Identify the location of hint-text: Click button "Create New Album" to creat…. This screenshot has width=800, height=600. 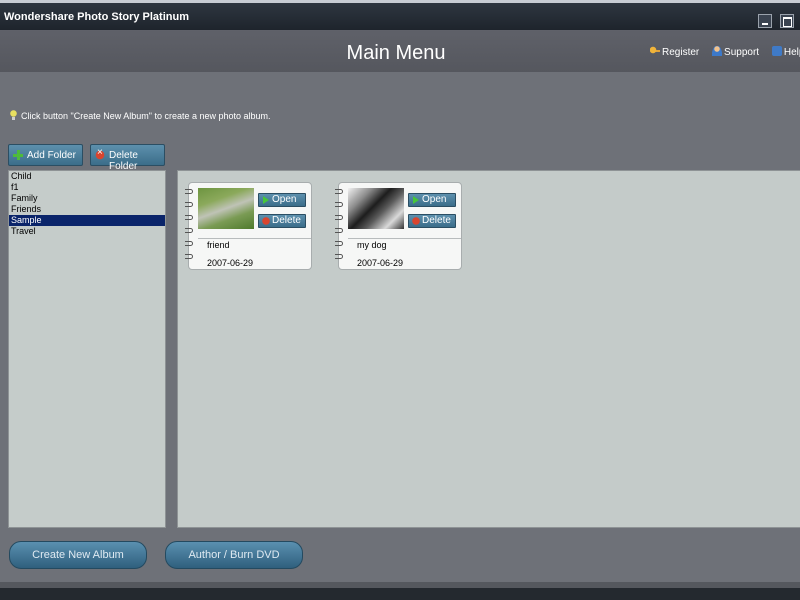
(146, 116).